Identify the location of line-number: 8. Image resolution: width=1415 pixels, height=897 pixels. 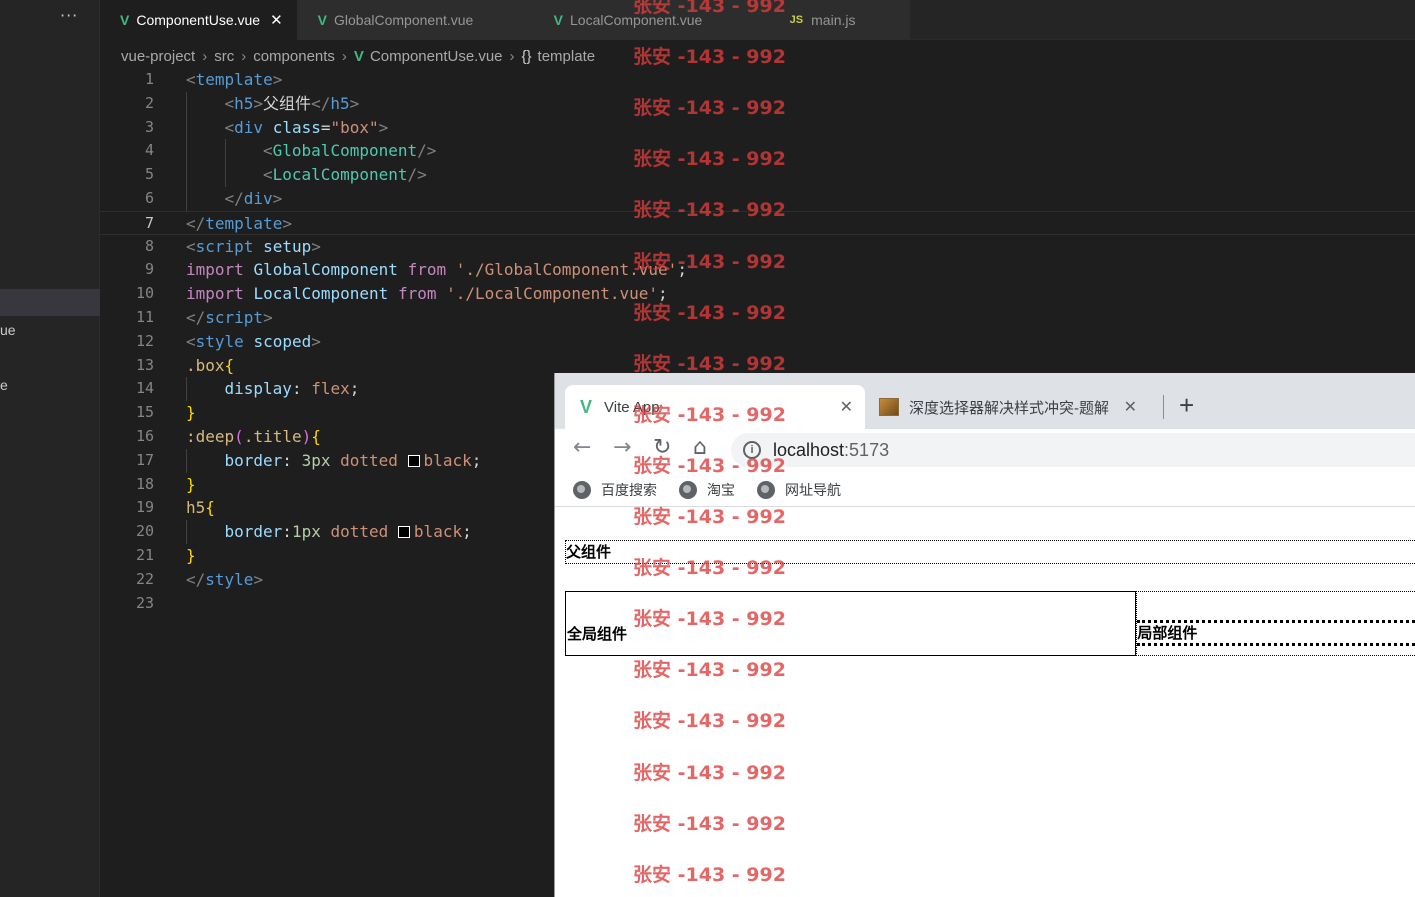
(149, 245).